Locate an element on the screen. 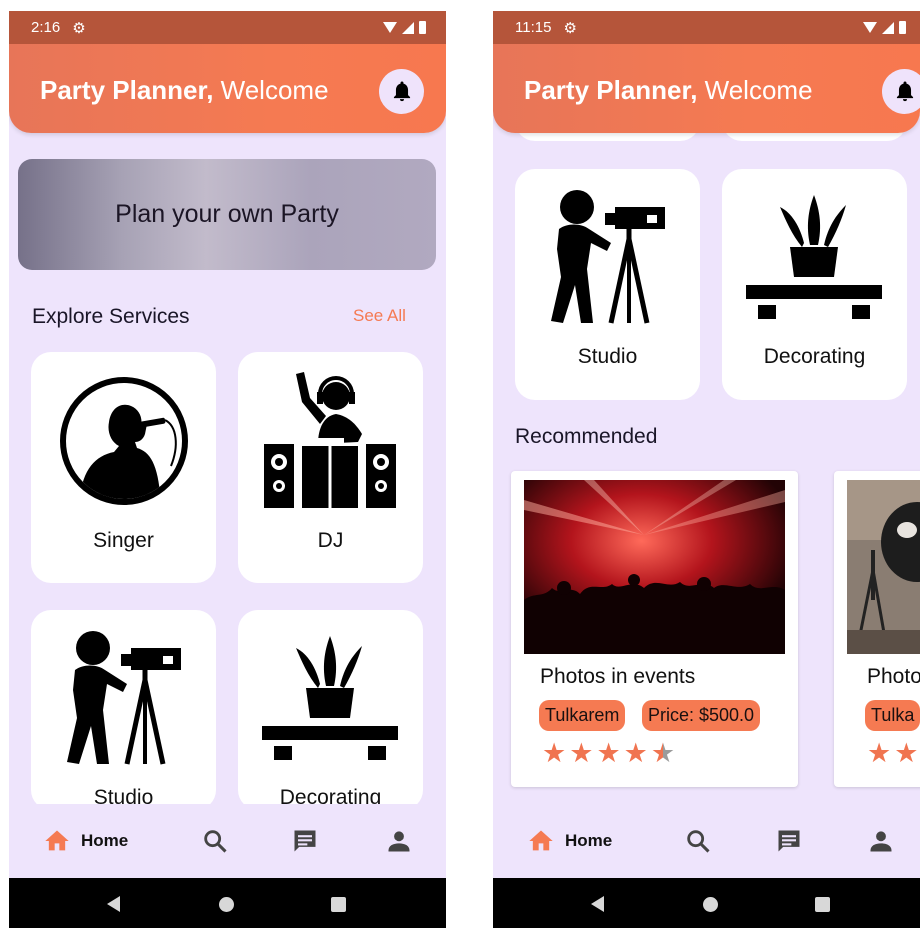 Image resolution: width=920 pixels, height=928 pixels. recommended-card: Photo Tulka ★ ★ is located at coordinates (877, 629).